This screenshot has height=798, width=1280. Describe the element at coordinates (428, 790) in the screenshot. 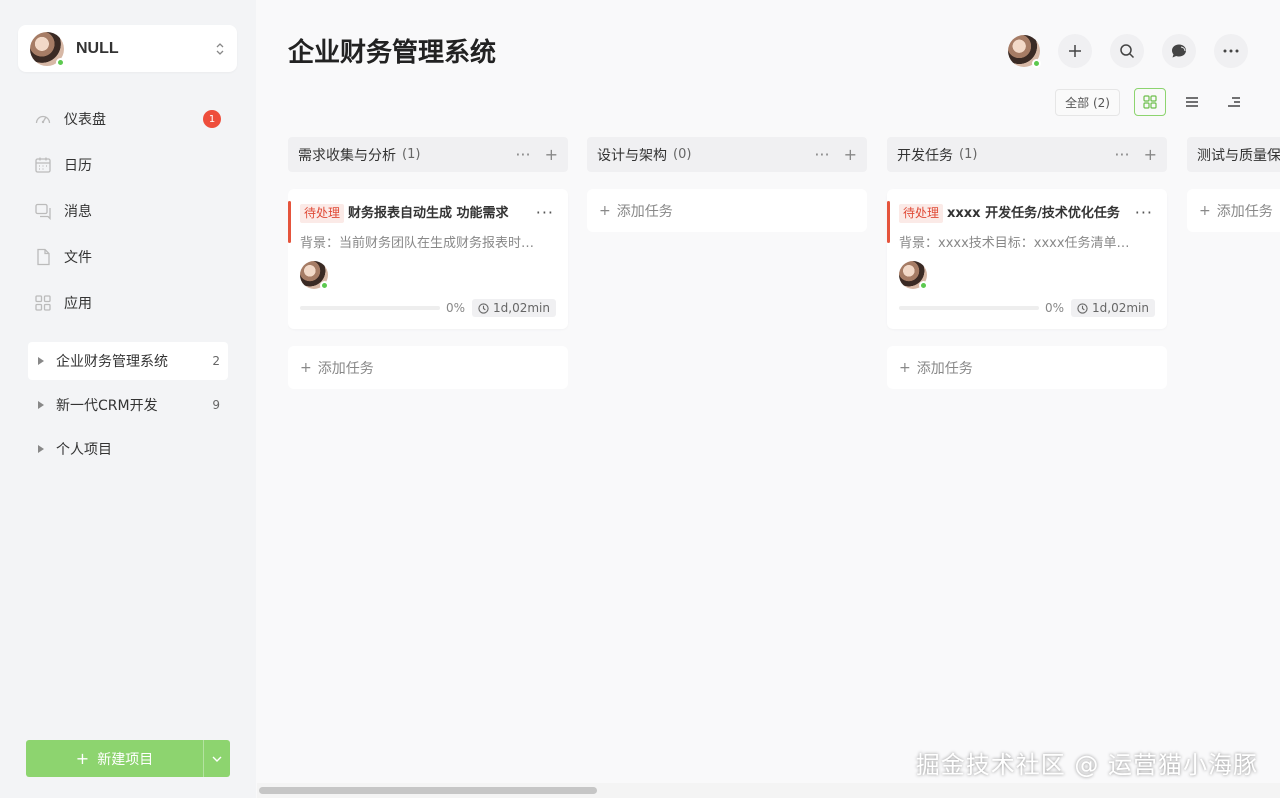

I see `scrollbar-thumb` at that location.